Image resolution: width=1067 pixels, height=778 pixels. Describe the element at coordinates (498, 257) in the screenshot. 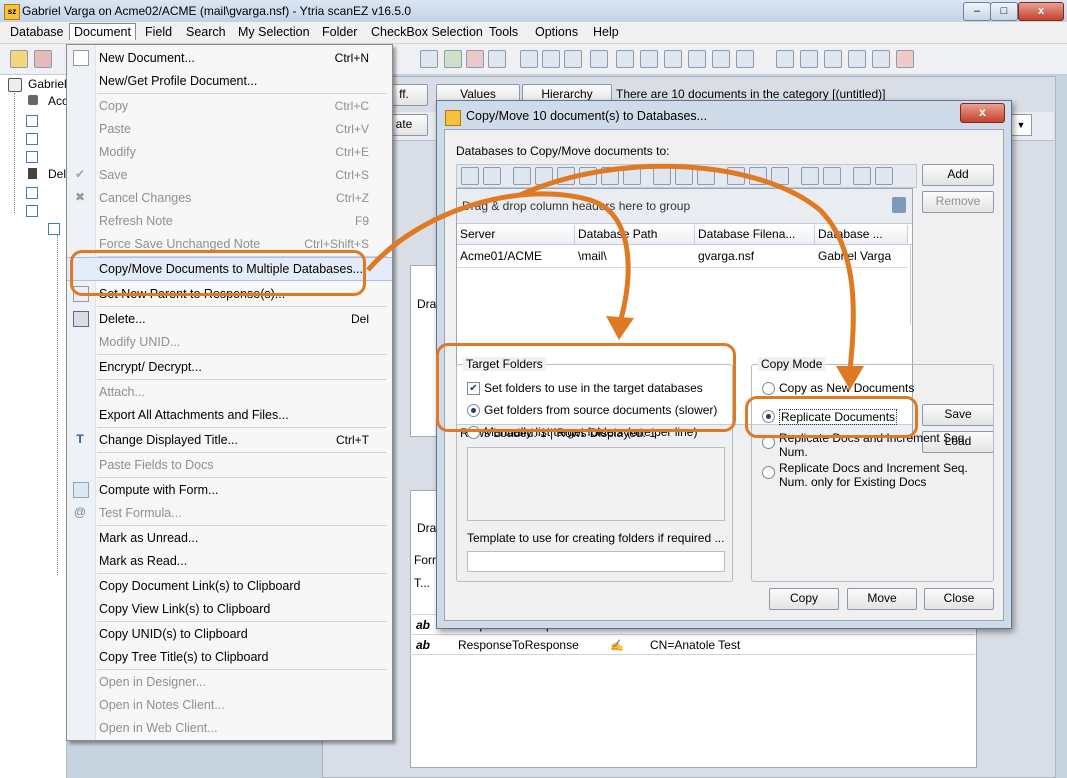

I see `arrow-to-target-folders` at that location.